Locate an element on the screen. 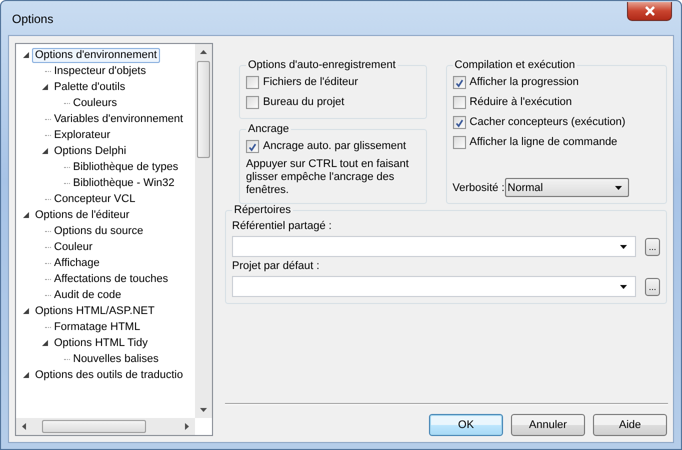 The height and width of the screenshot is (450, 682). tree-item: Options d'environnement is located at coordinates (96, 55).